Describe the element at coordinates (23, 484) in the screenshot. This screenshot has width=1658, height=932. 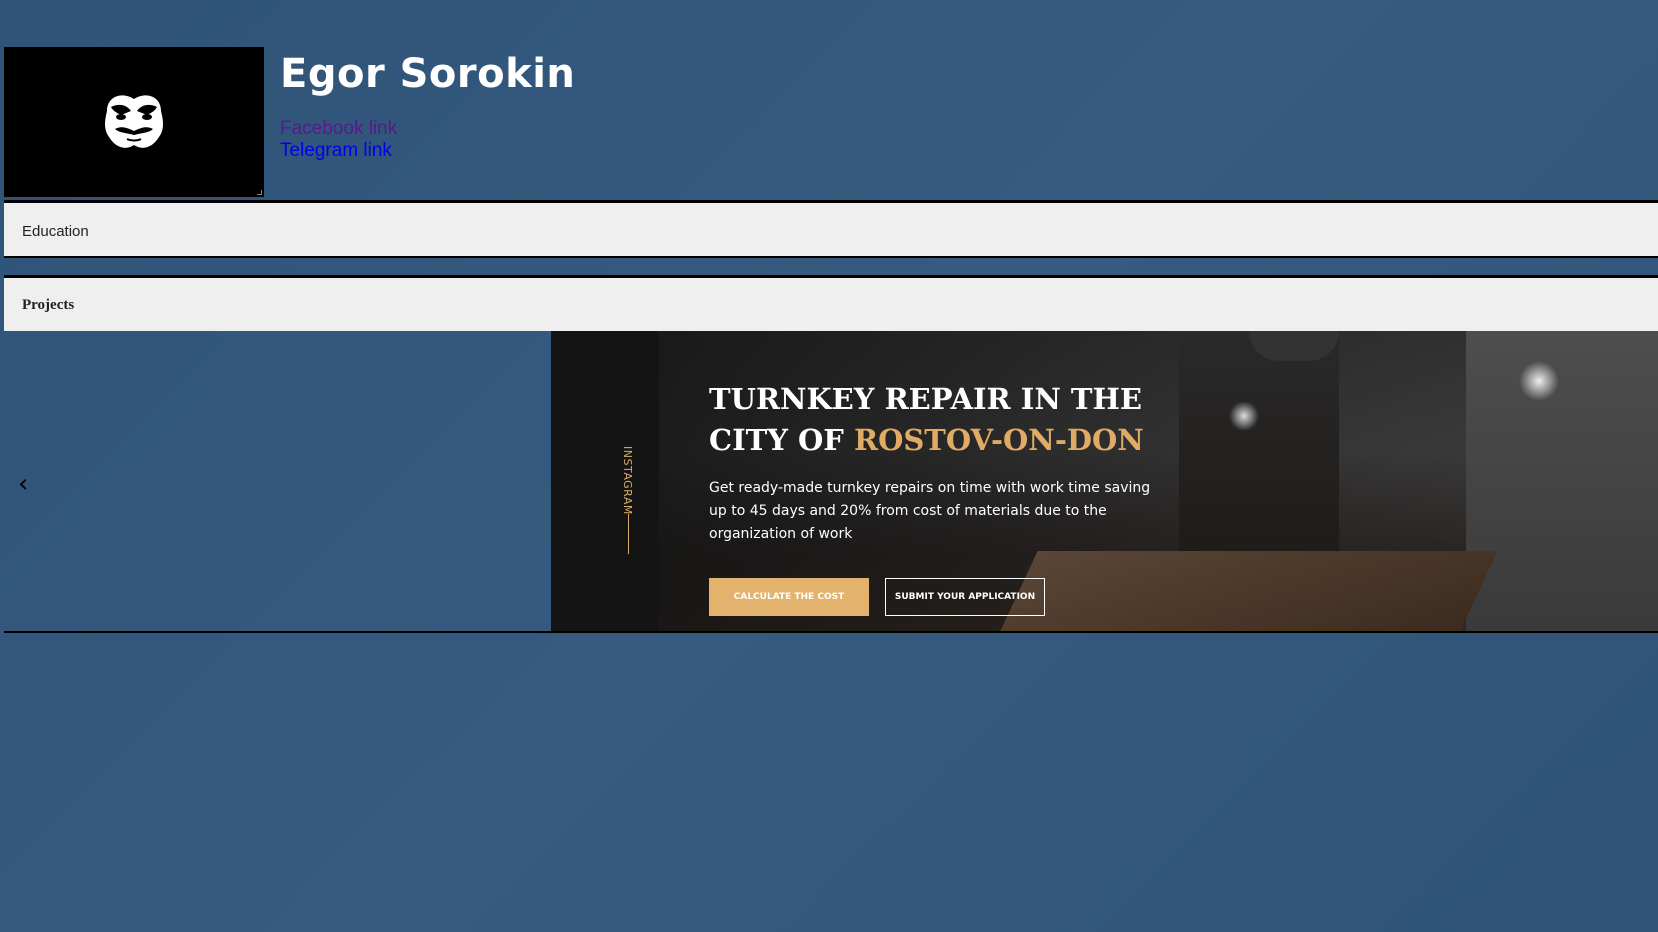
I see `chevron-left-icon: ‹` at that location.